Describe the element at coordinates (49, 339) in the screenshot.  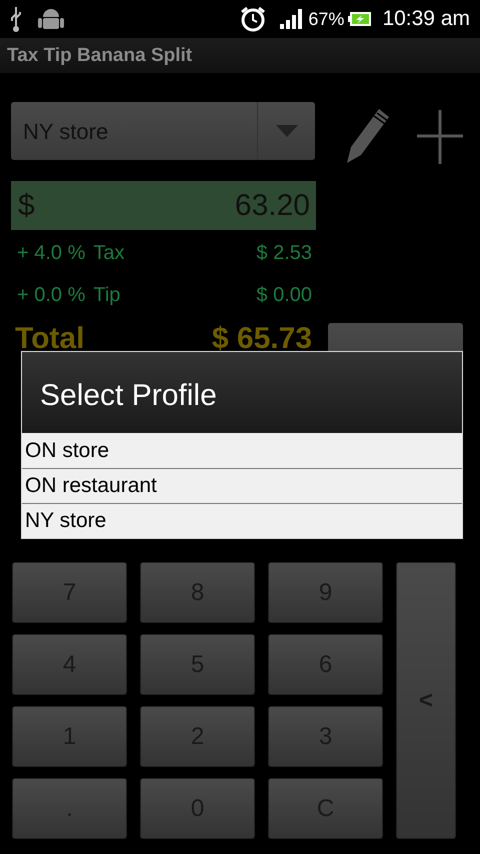
I see `total-label: Total` at that location.